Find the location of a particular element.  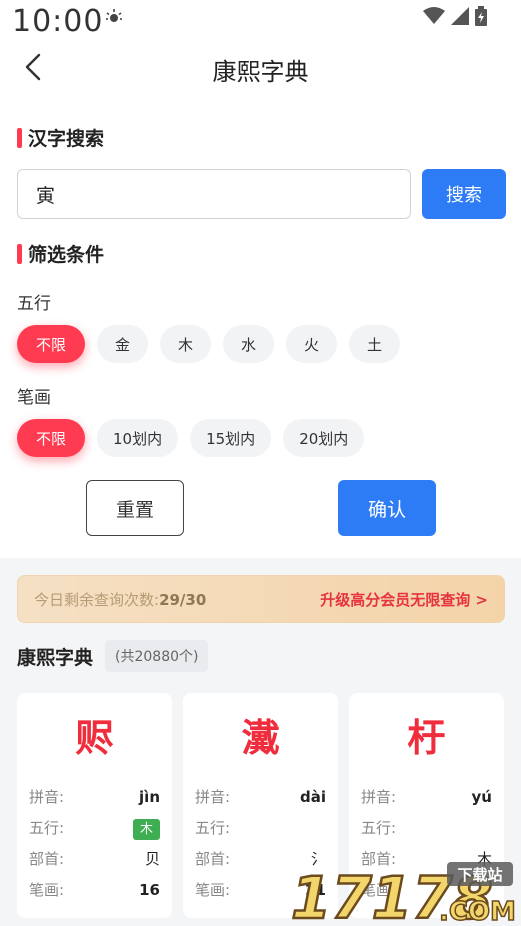

watermark-domain: .COM is located at coordinates (477, 910).